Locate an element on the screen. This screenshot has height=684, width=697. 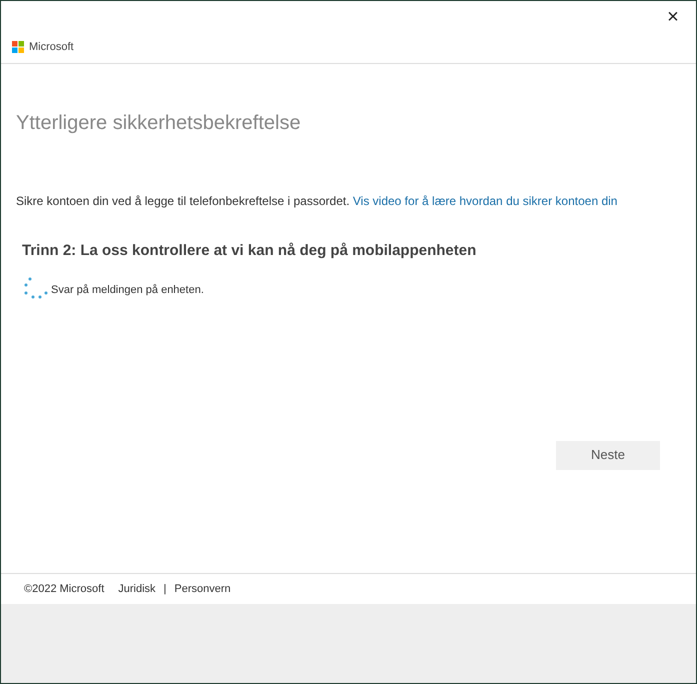
page-title: Ytterligere sikkerhetsbekreftelse is located at coordinates (159, 123).